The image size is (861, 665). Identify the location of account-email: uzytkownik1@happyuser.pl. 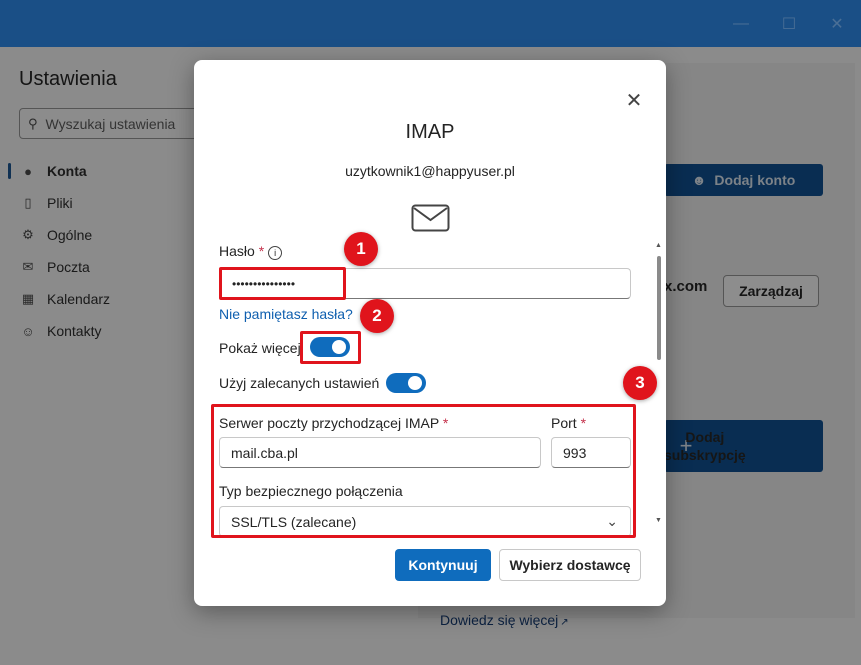
(430, 171).